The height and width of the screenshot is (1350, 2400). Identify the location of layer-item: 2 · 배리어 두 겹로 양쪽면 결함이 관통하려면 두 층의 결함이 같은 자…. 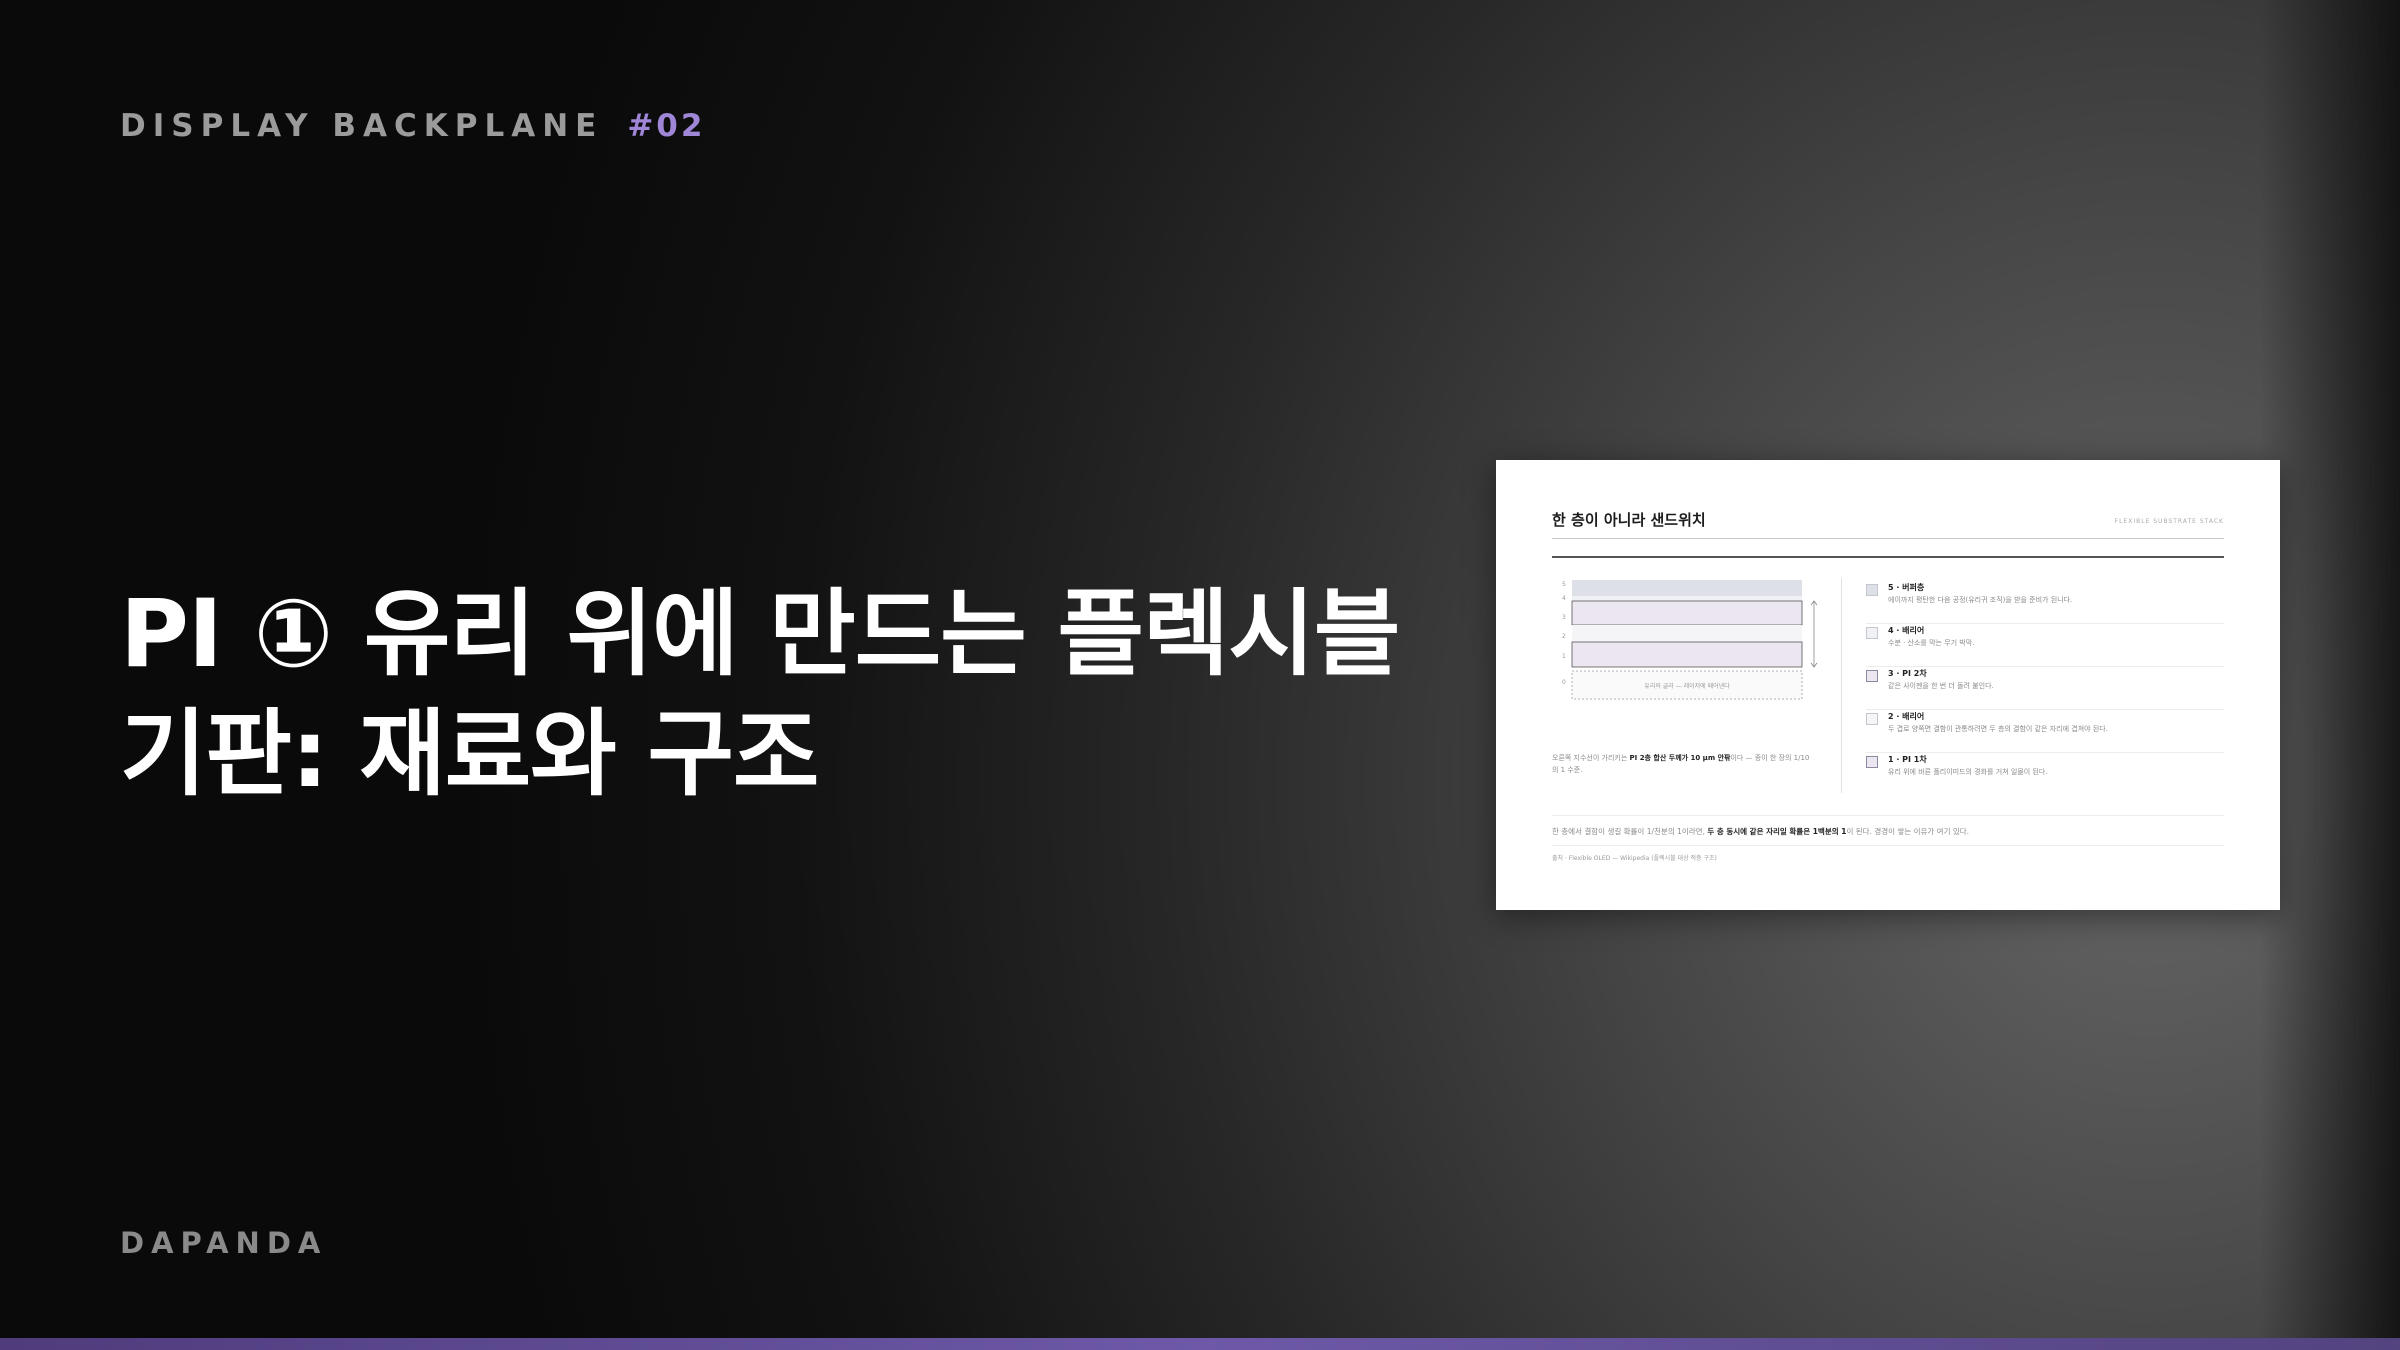
(2045, 731).